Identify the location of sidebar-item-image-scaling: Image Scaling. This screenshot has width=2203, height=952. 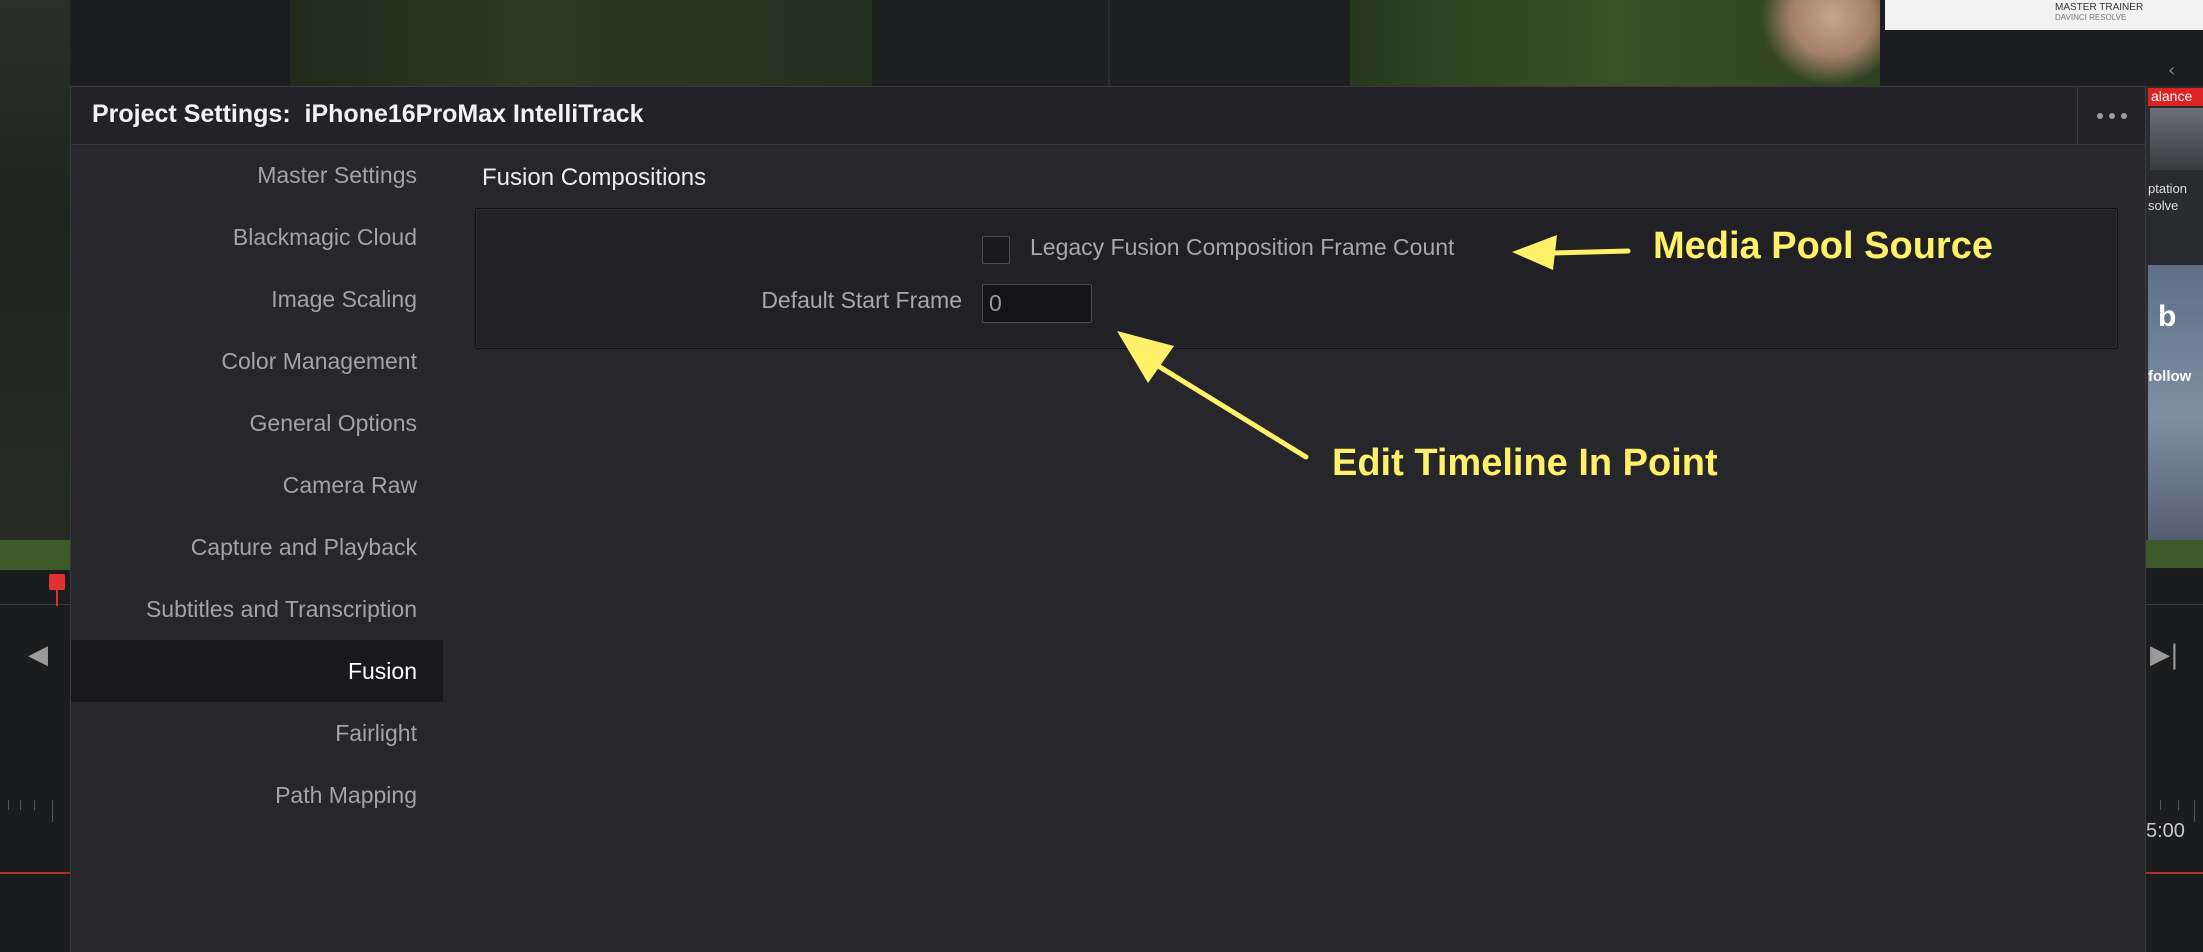
(257, 299).